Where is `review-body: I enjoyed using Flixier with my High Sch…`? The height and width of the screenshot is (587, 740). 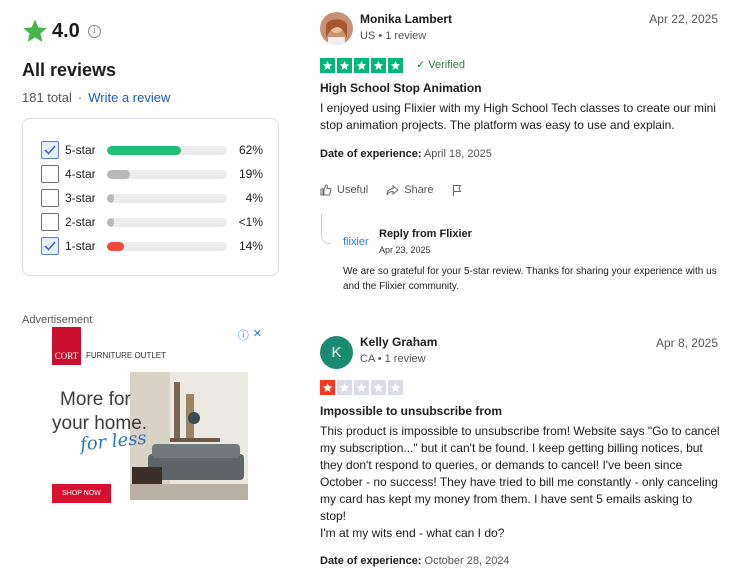
review-body: I enjoyed using Flixier with my High Sch… is located at coordinates (520, 117).